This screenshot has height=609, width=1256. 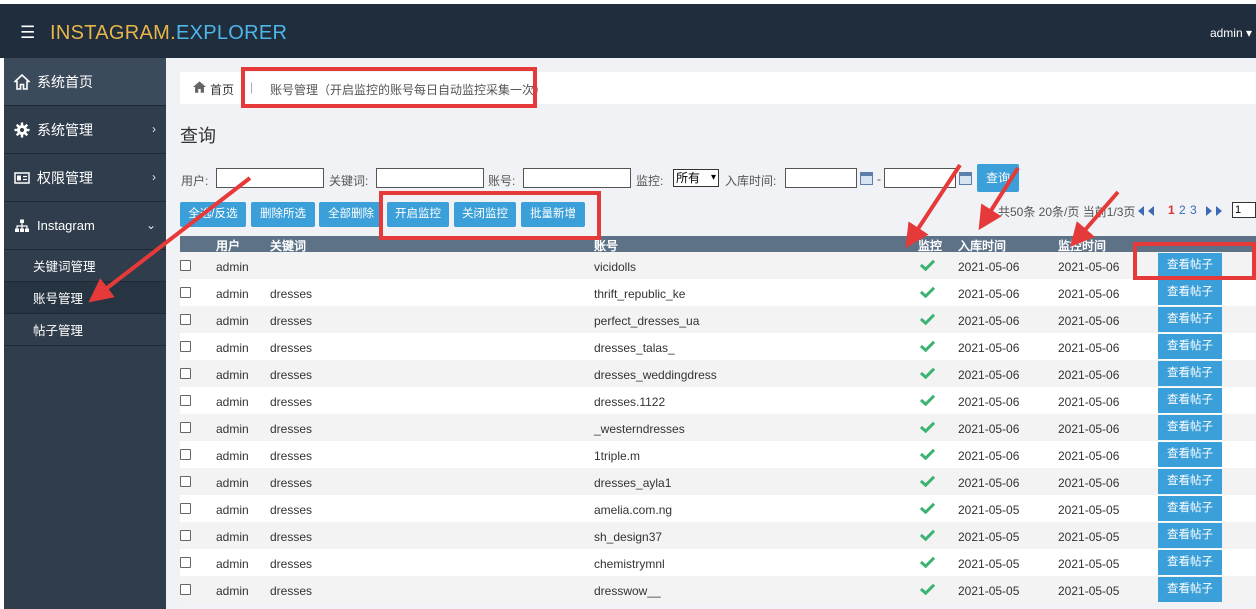 I want to click on chevron-down-icon: ⌄, so click(x=150, y=225).